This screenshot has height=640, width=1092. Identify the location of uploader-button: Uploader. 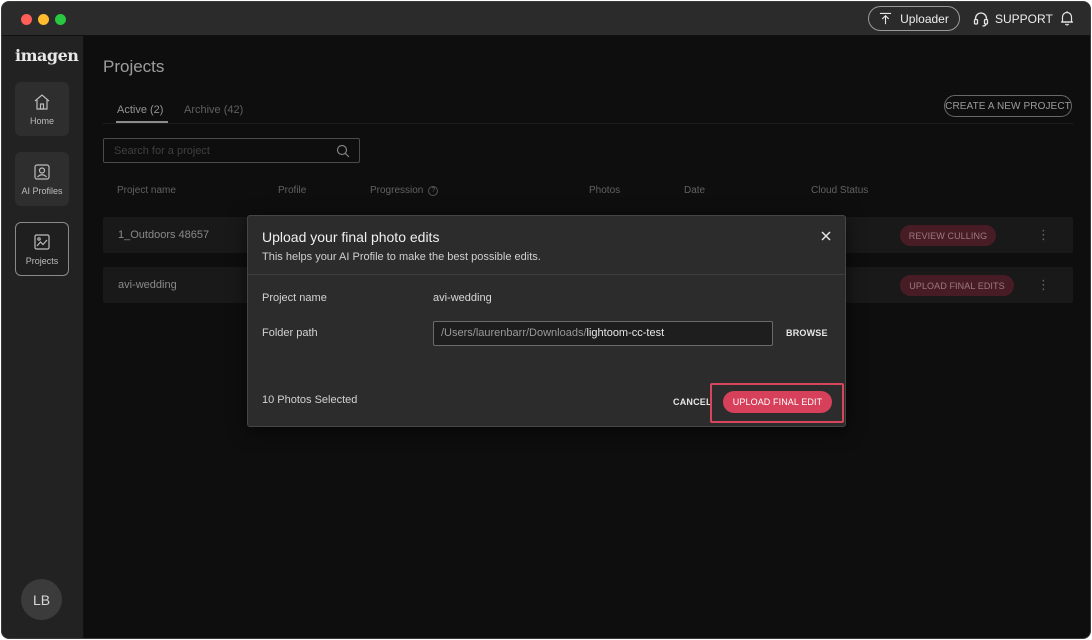
(914, 18).